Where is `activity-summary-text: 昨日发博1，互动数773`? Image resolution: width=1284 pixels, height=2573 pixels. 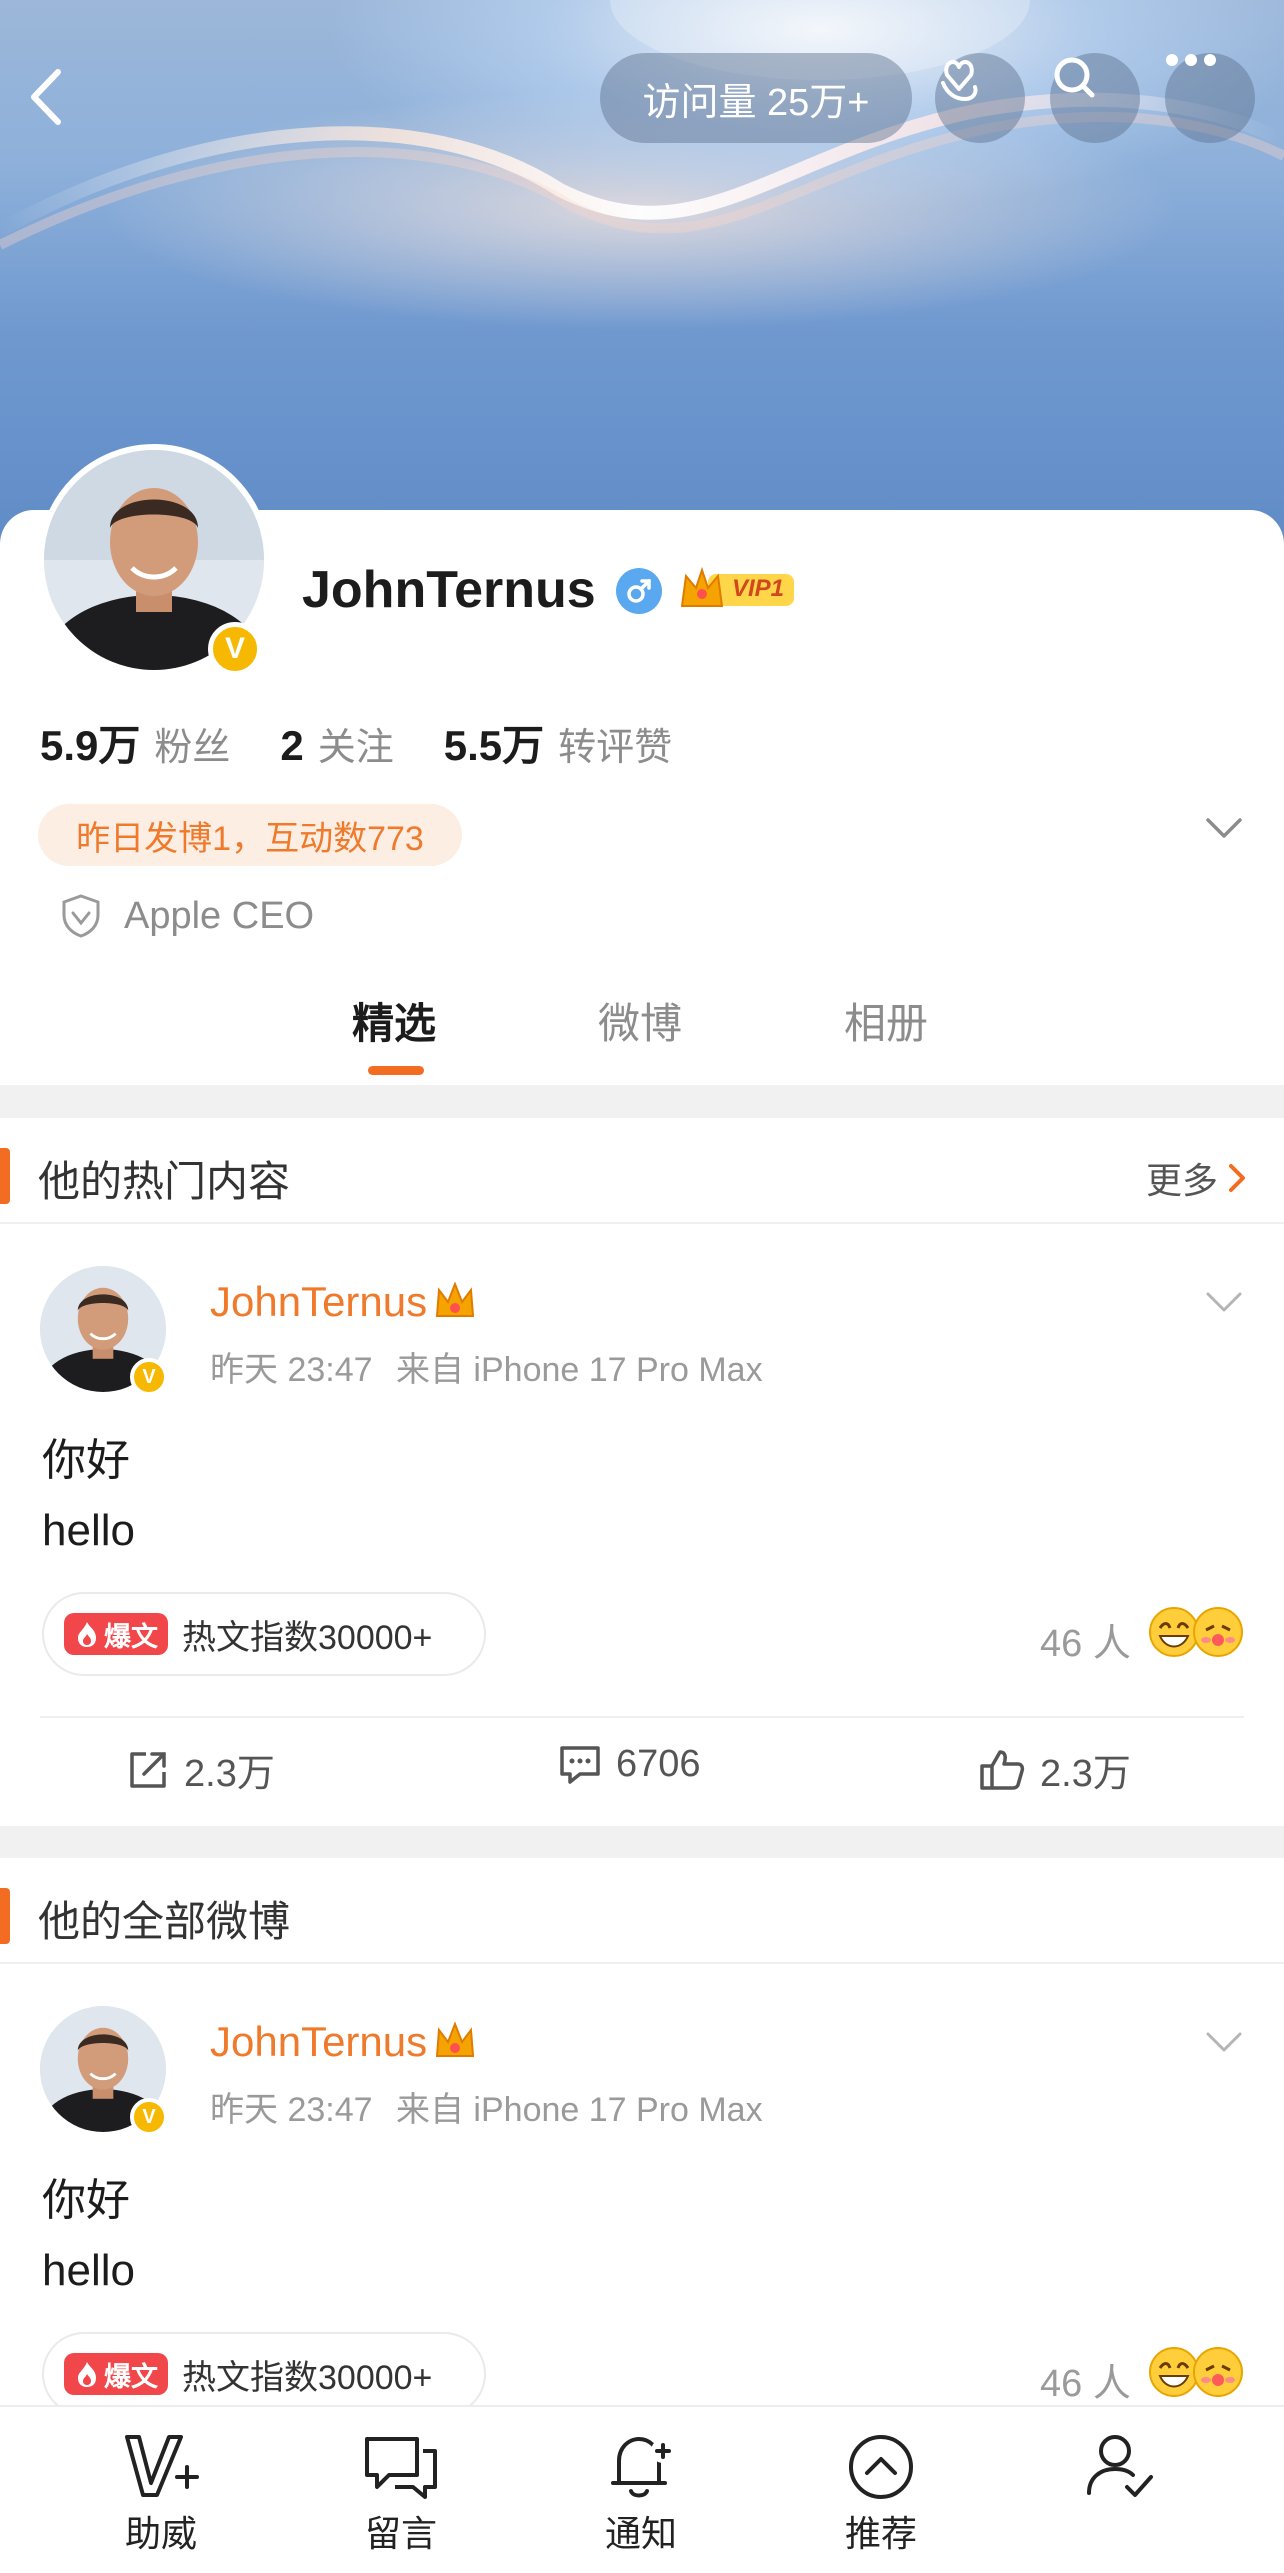
activity-summary-text: 昨日发博1，互动数773 is located at coordinates (250, 838).